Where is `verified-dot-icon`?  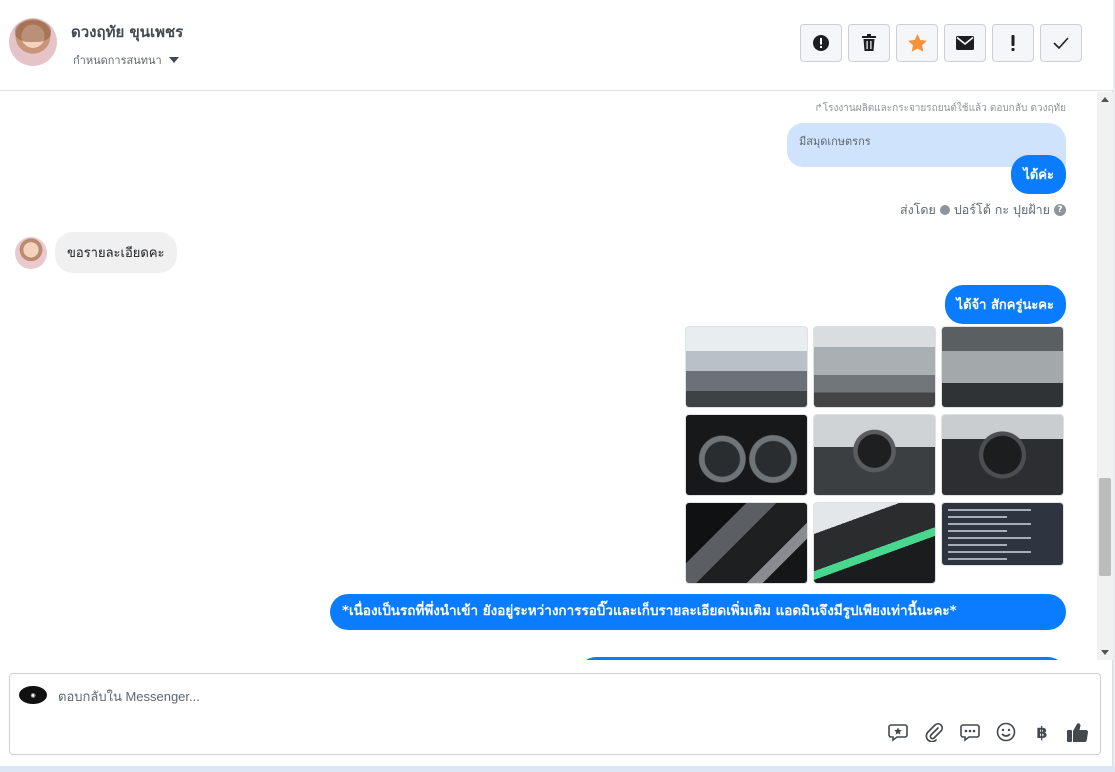 verified-dot-icon is located at coordinates (944, 210).